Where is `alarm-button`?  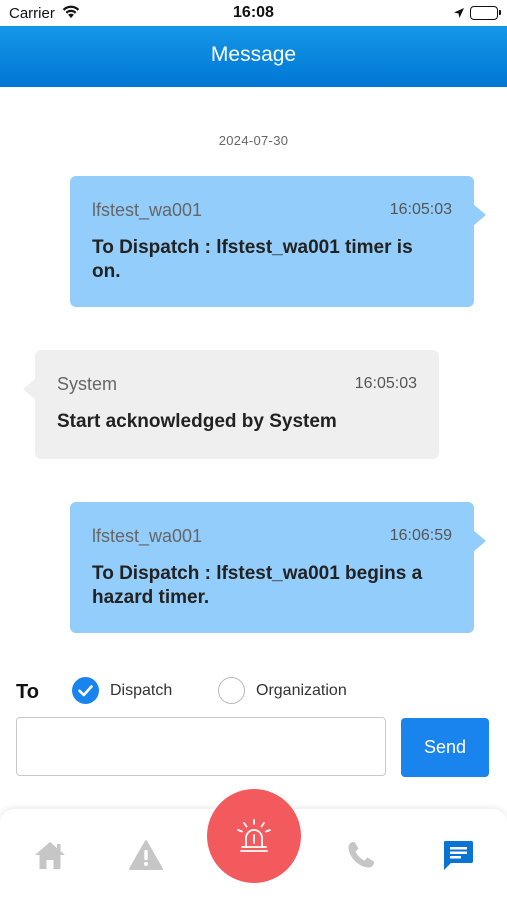
alarm-button is located at coordinates (254, 836).